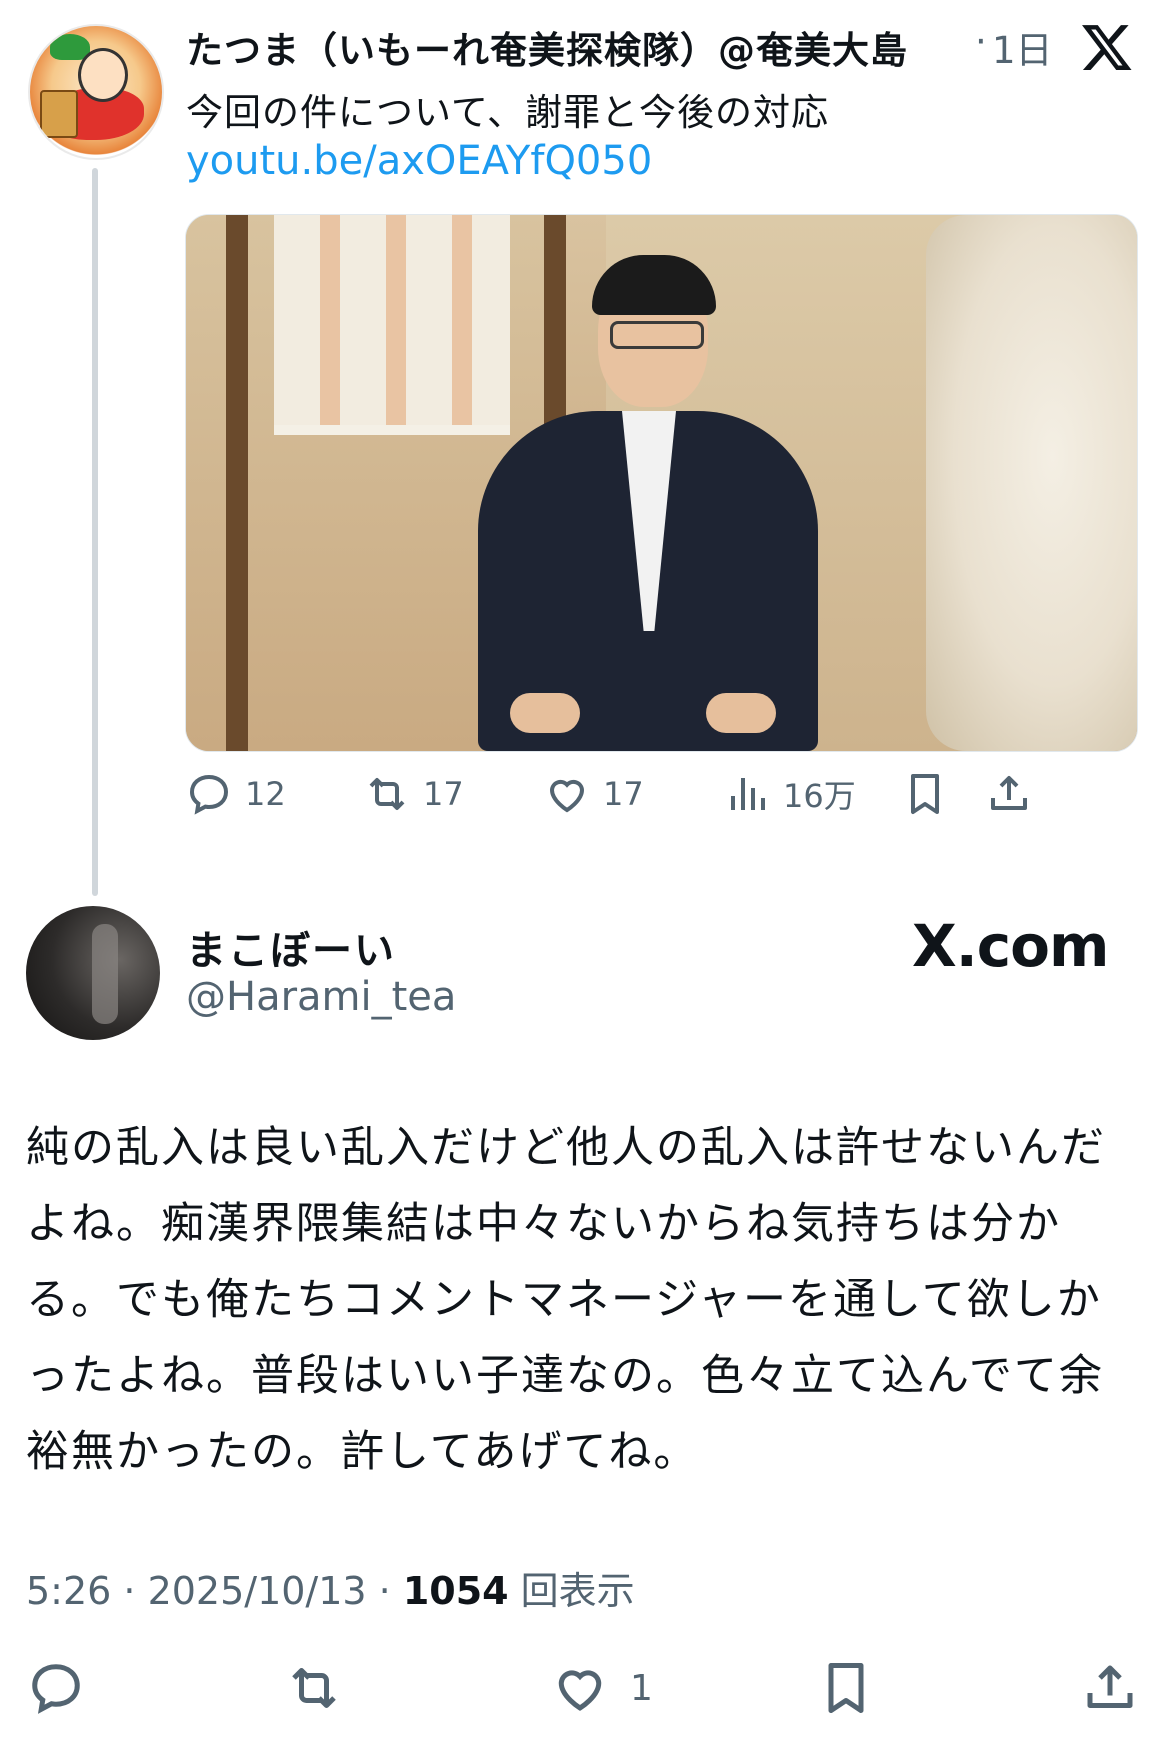 This screenshot has width=1170, height=1752. What do you see at coordinates (748, 794) in the screenshot?
I see `views-icon` at bounding box center [748, 794].